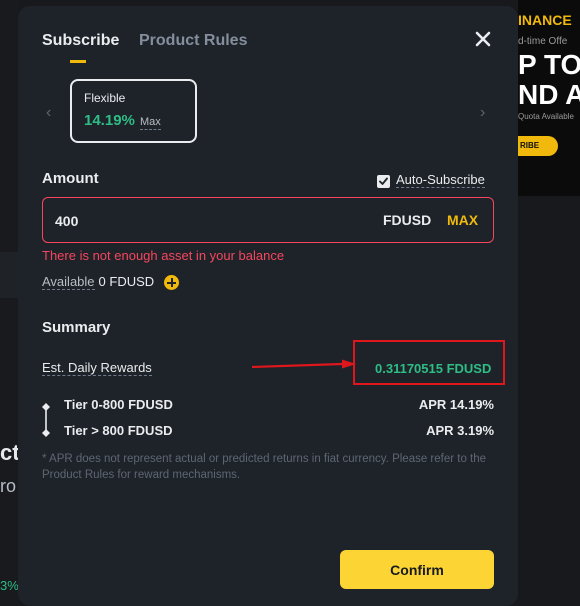 This screenshot has height=606, width=580. Describe the element at coordinates (76, 327) in the screenshot. I see `summary-title: Summary` at that location.